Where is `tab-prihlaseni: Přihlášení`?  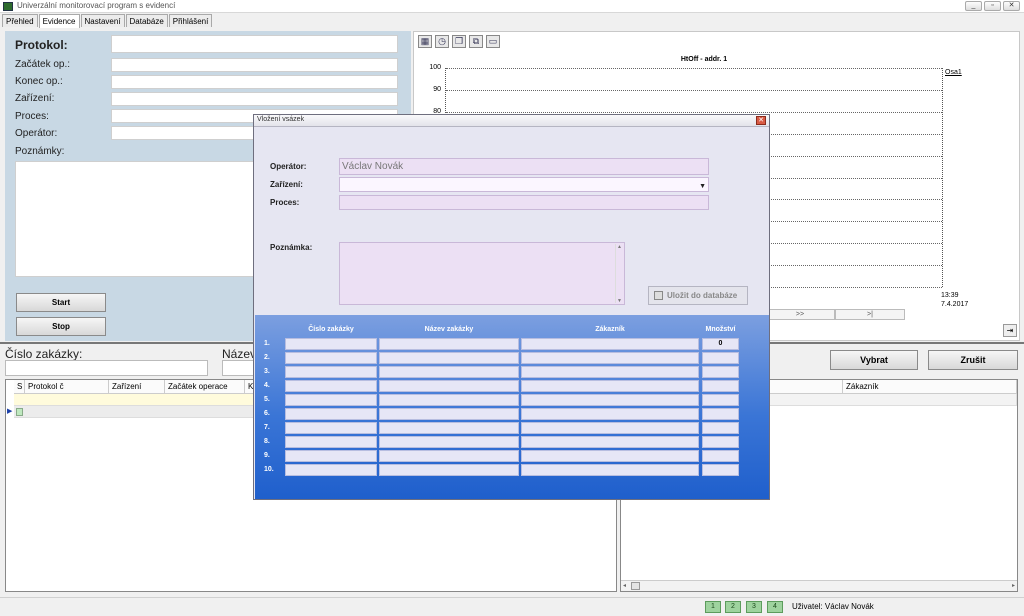 tab-prihlaseni: Přihlášení is located at coordinates (190, 20).